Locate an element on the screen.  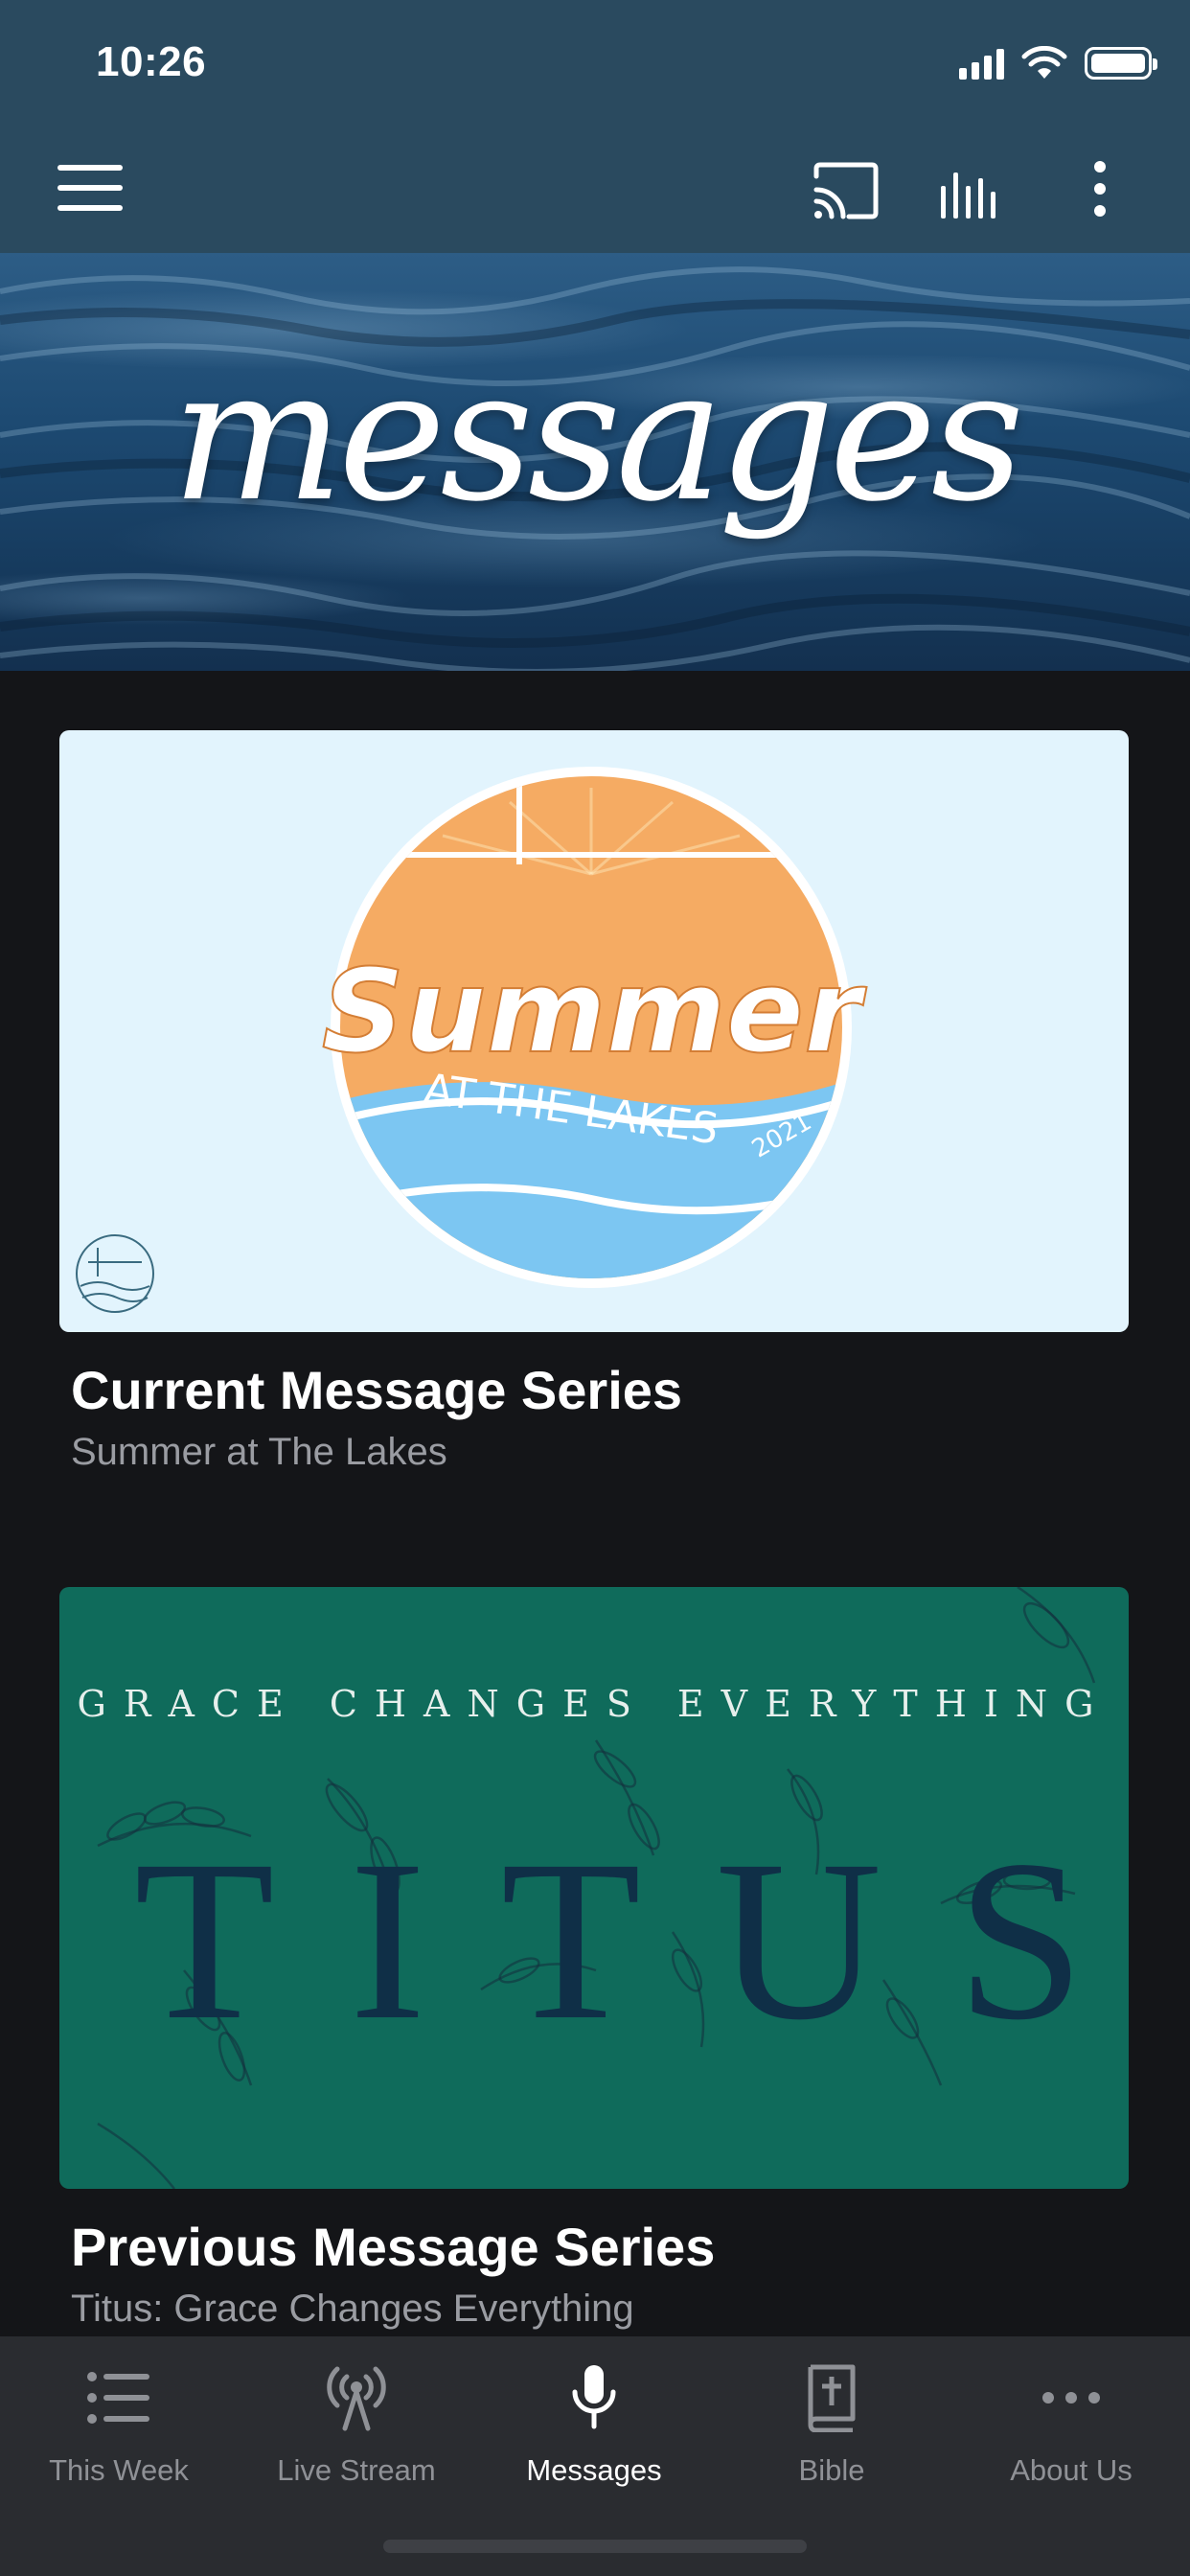
wifi-icon is located at coordinates (1044, 63).